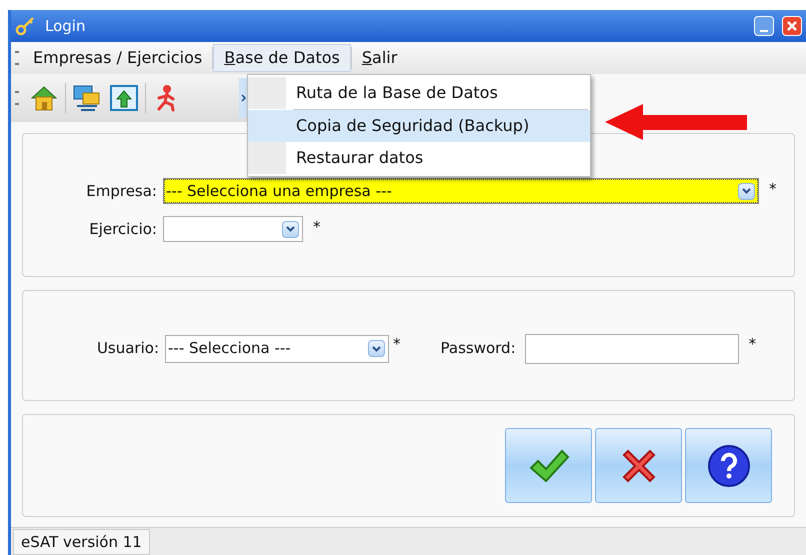 The image size is (806, 555). What do you see at coordinates (419, 93) in the screenshot?
I see `menu-option: Ruta de la Base de Datos` at bounding box center [419, 93].